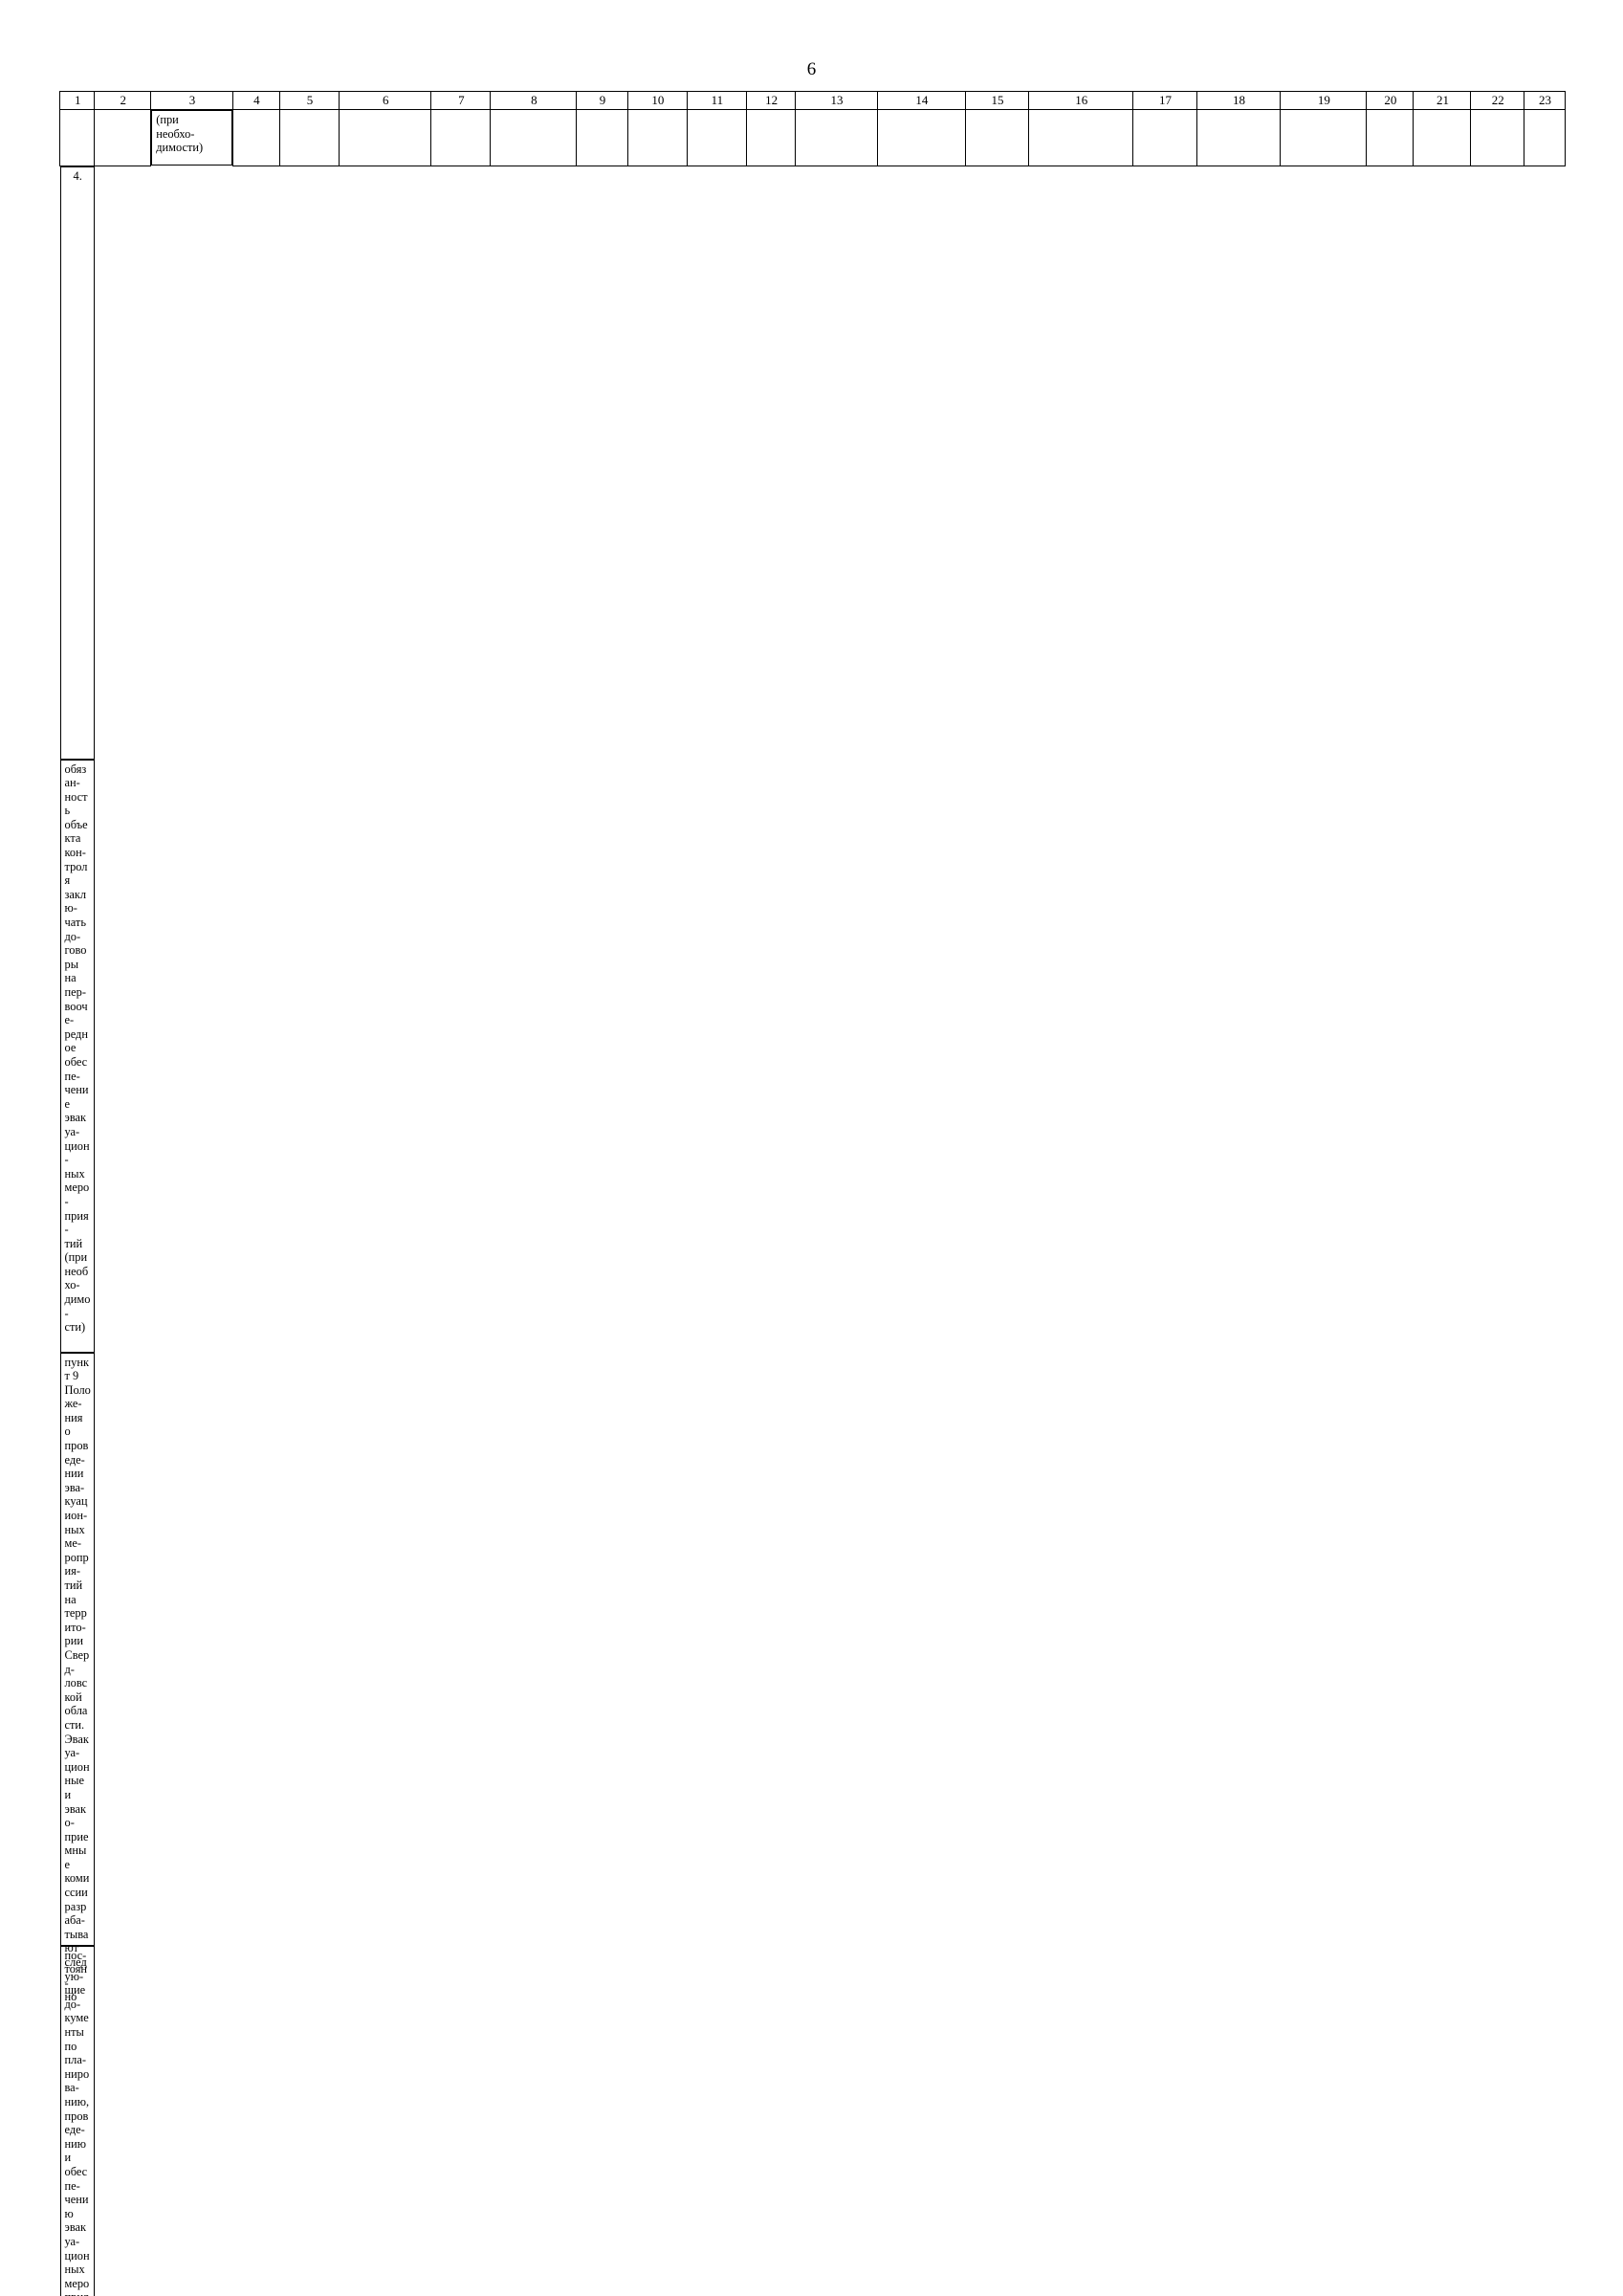 The height and width of the screenshot is (2296, 1623). Describe the element at coordinates (1497, 138) in the screenshot. I see `cell-c22` at that location.